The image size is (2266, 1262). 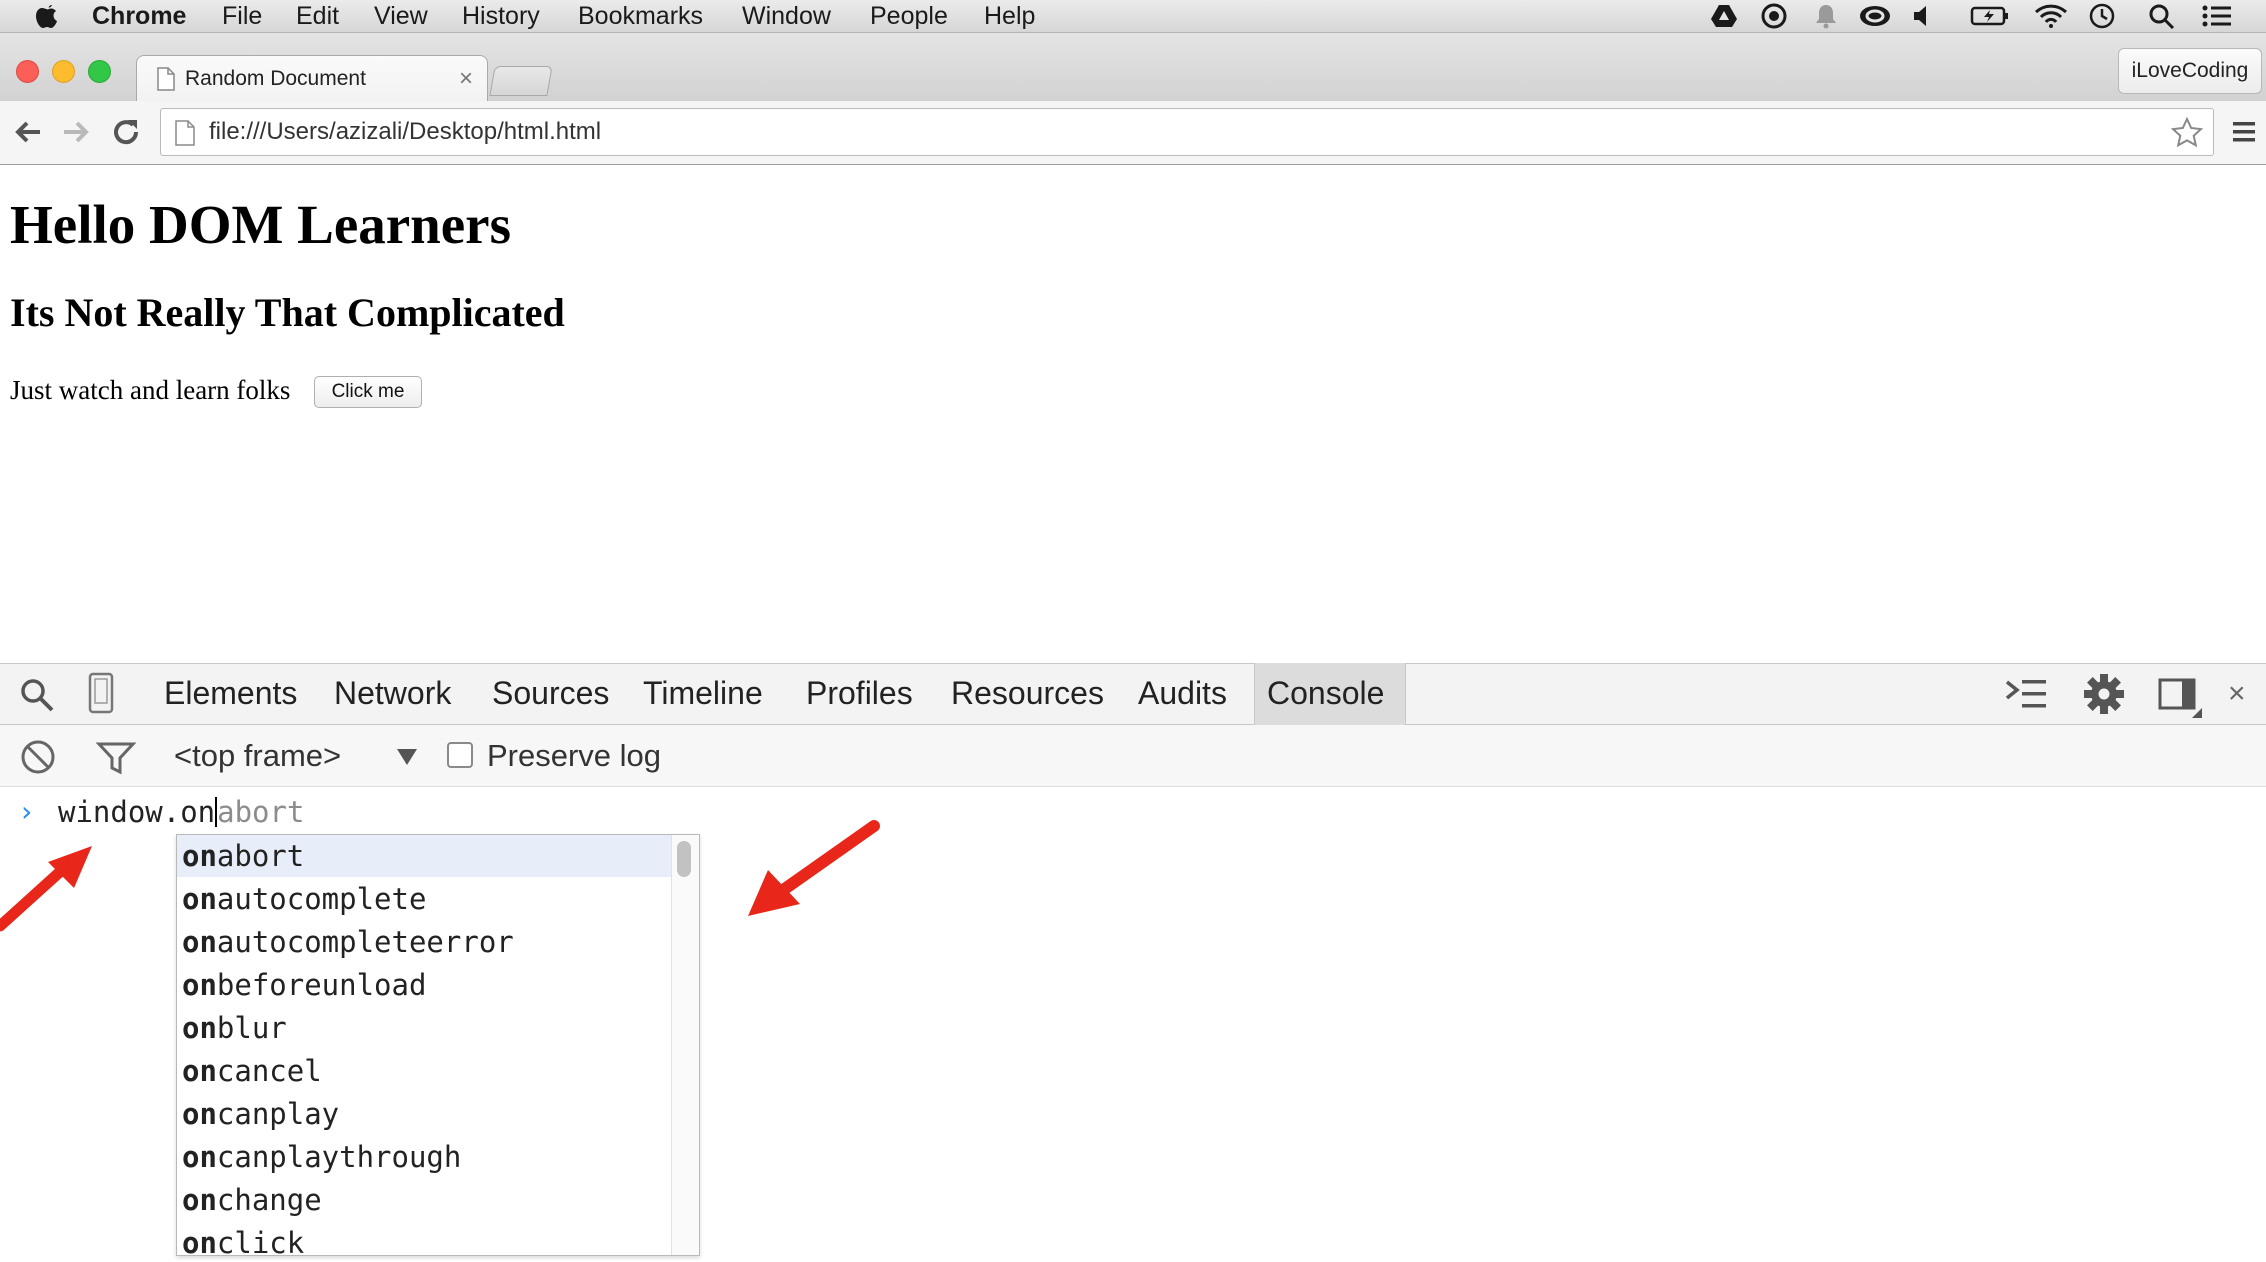 What do you see at coordinates (321, 899) in the screenshot?
I see `suggestion-rest: autocomplete` at bounding box center [321, 899].